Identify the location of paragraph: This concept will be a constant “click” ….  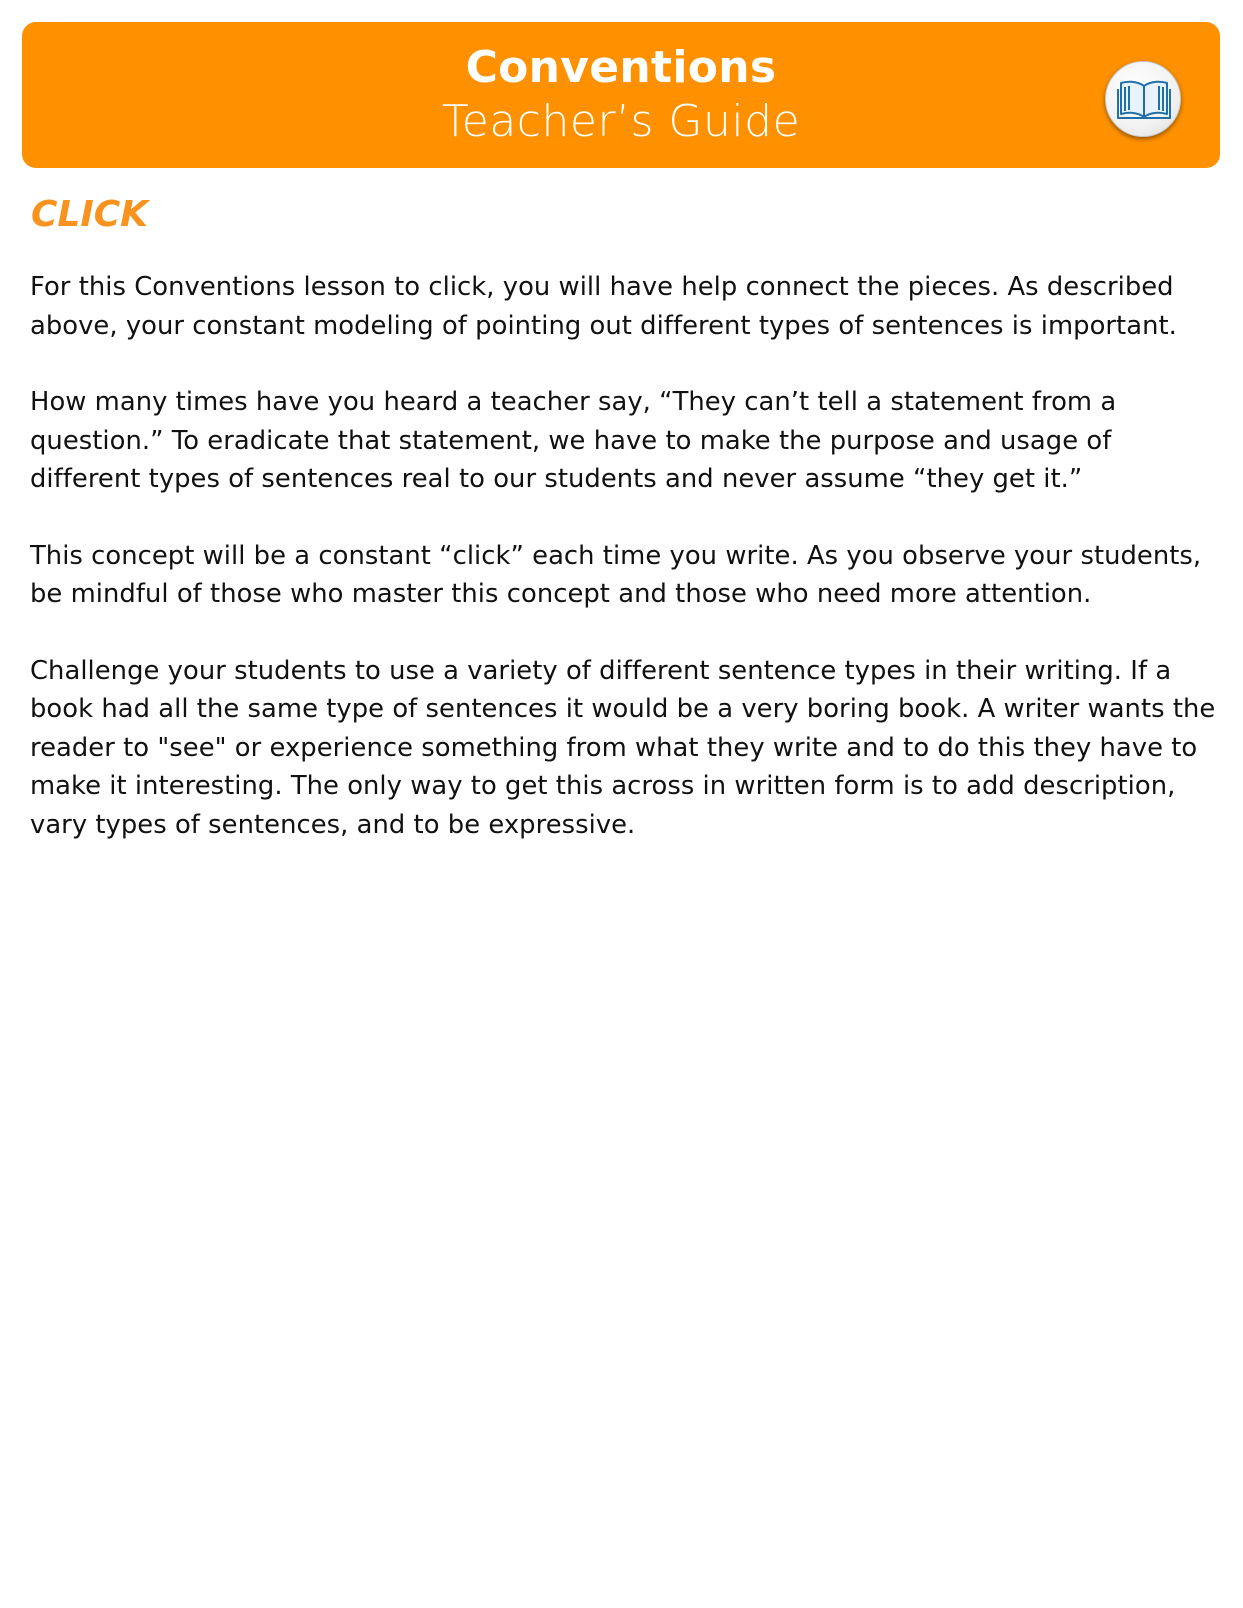
(616, 575).